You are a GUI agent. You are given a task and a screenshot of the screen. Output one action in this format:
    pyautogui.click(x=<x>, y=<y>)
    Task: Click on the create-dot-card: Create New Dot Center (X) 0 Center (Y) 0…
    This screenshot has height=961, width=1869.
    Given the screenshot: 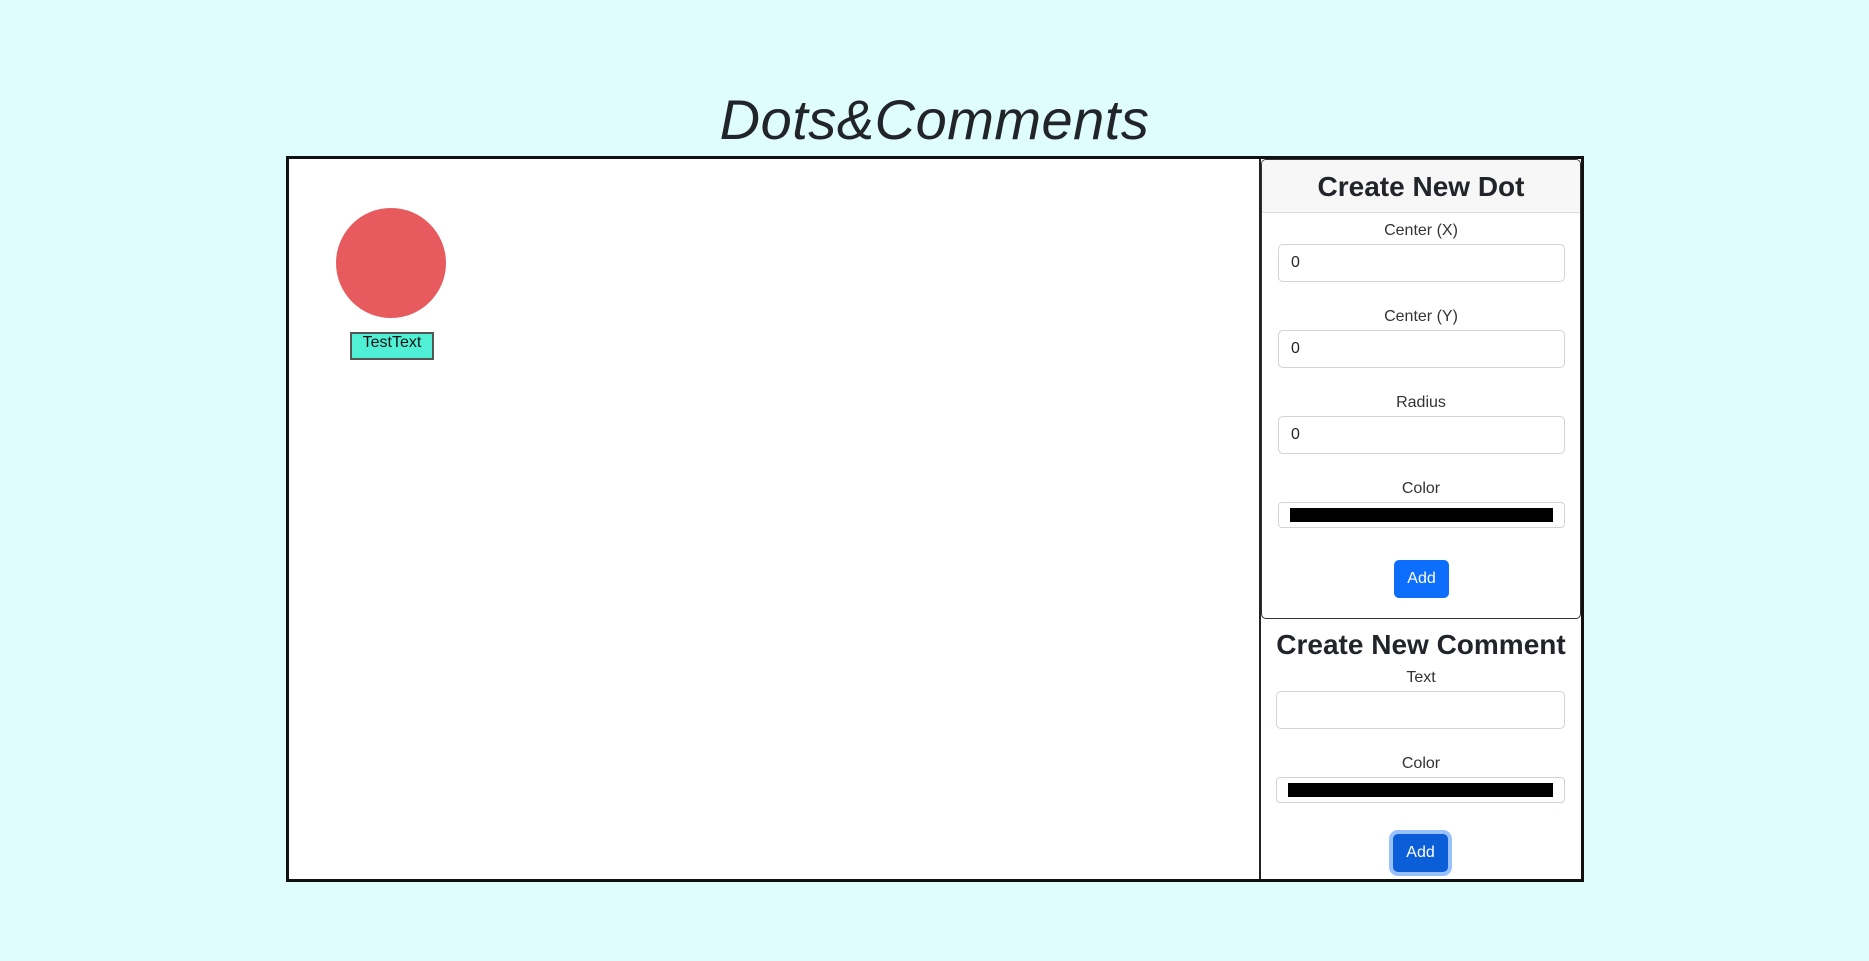 What is the action you would take?
    pyautogui.click(x=1421, y=389)
    